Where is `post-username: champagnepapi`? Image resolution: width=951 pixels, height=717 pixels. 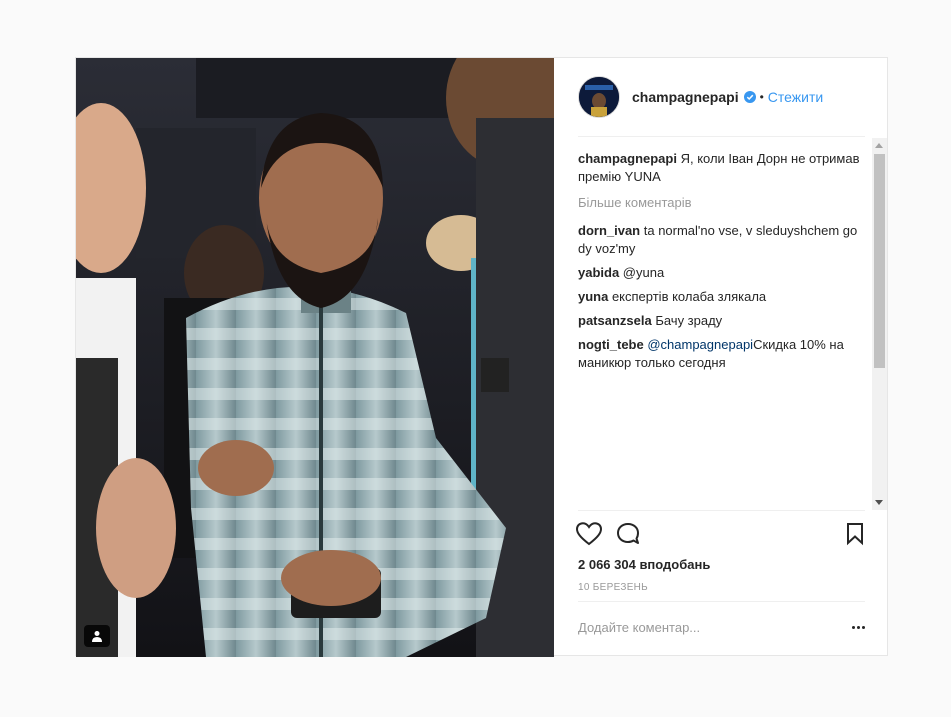 post-username: champagnepapi is located at coordinates (685, 97).